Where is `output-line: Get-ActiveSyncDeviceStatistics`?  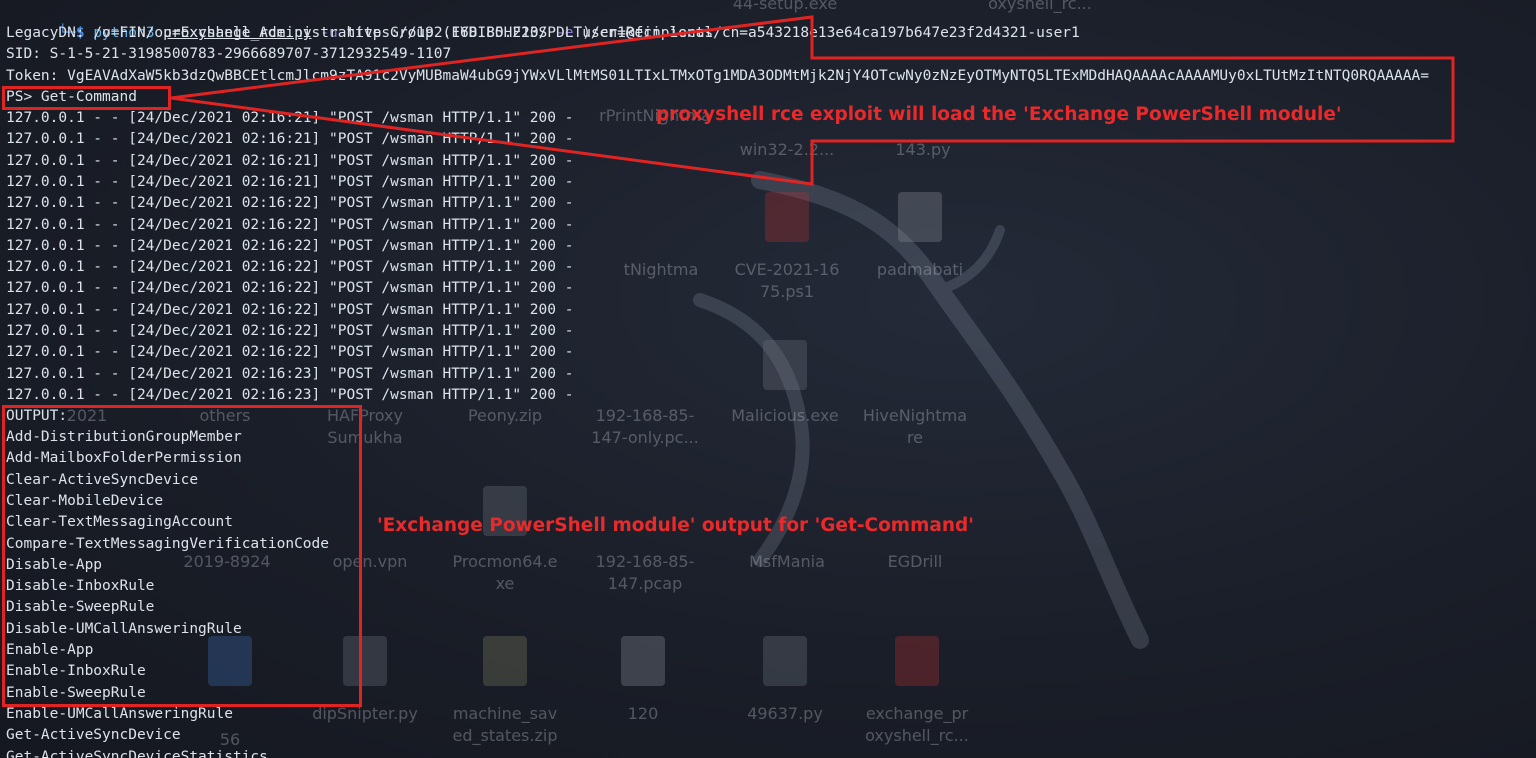
output-line: Get-ActiveSyncDeviceStatistics is located at coordinates (137, 753).